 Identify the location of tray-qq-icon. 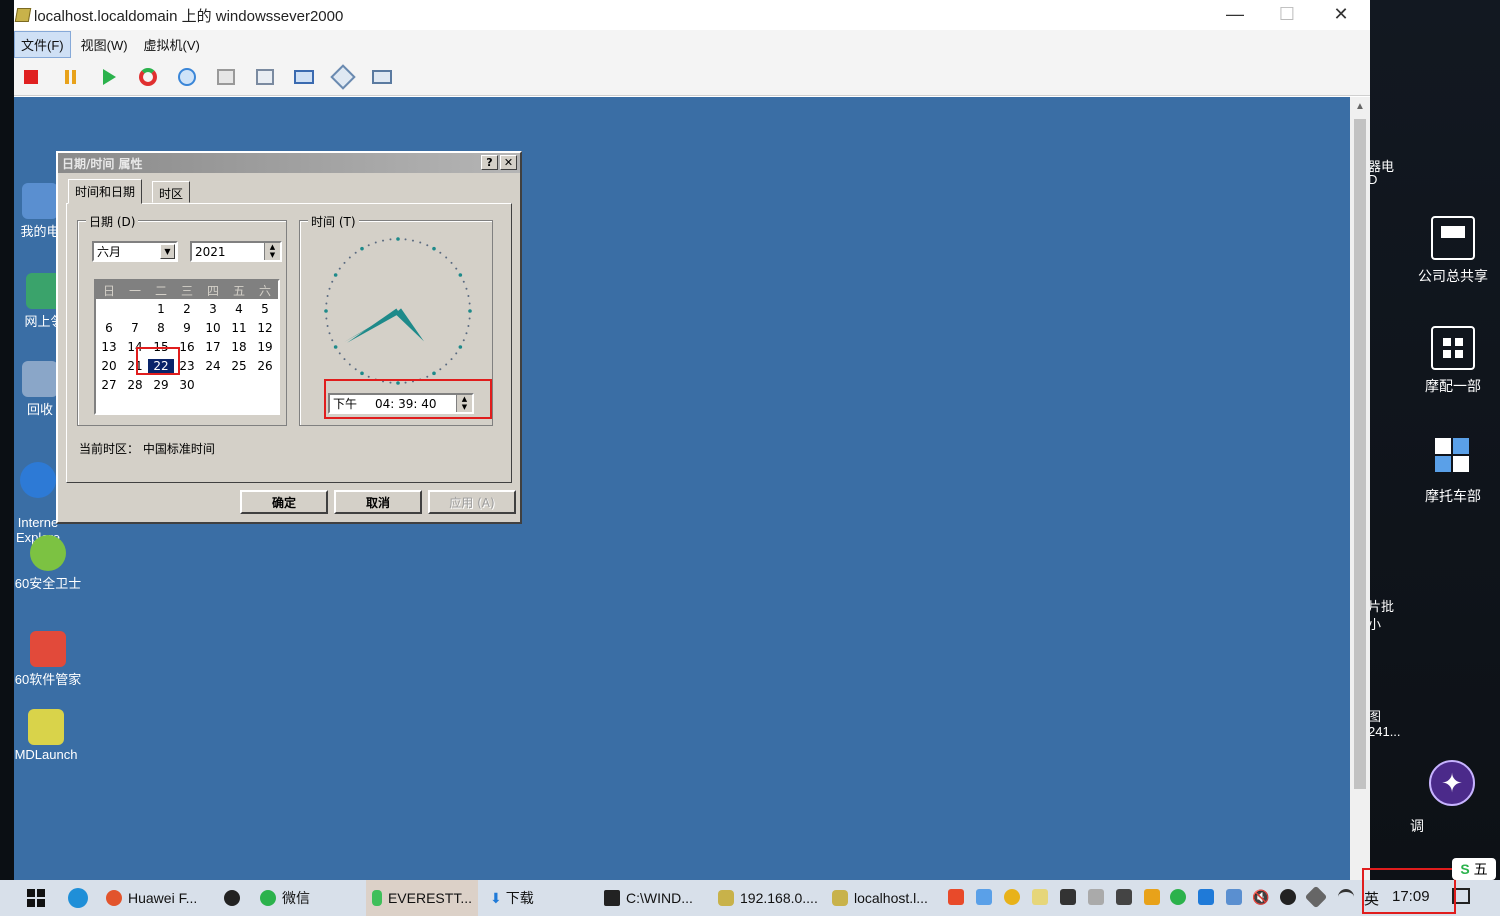
(1288, 897).